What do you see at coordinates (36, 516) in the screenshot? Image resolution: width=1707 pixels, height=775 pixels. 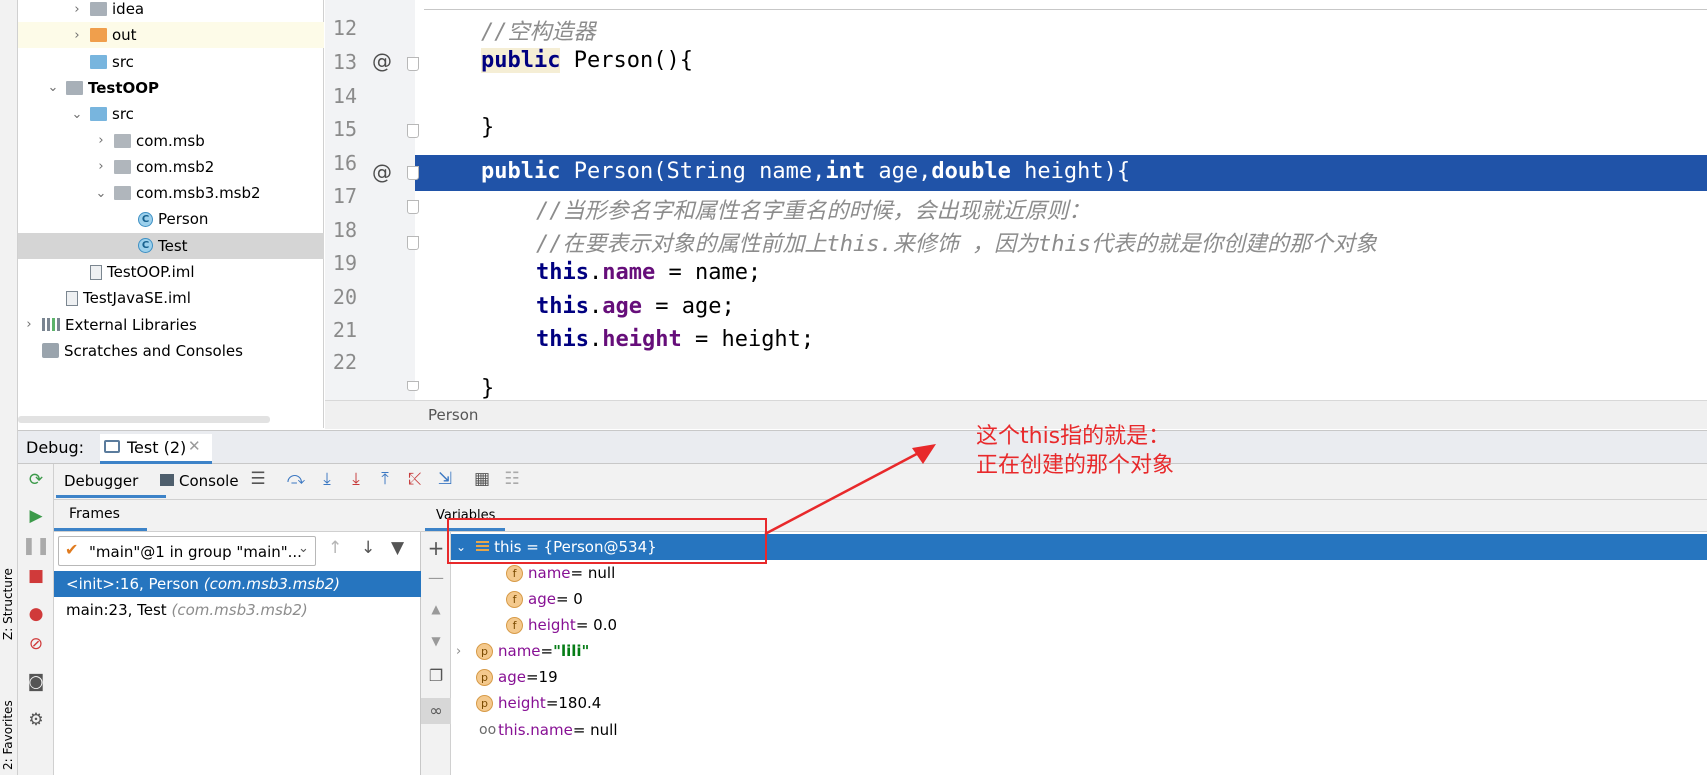 I see `resume-icon: ▶` at bounding box center [36, 516].